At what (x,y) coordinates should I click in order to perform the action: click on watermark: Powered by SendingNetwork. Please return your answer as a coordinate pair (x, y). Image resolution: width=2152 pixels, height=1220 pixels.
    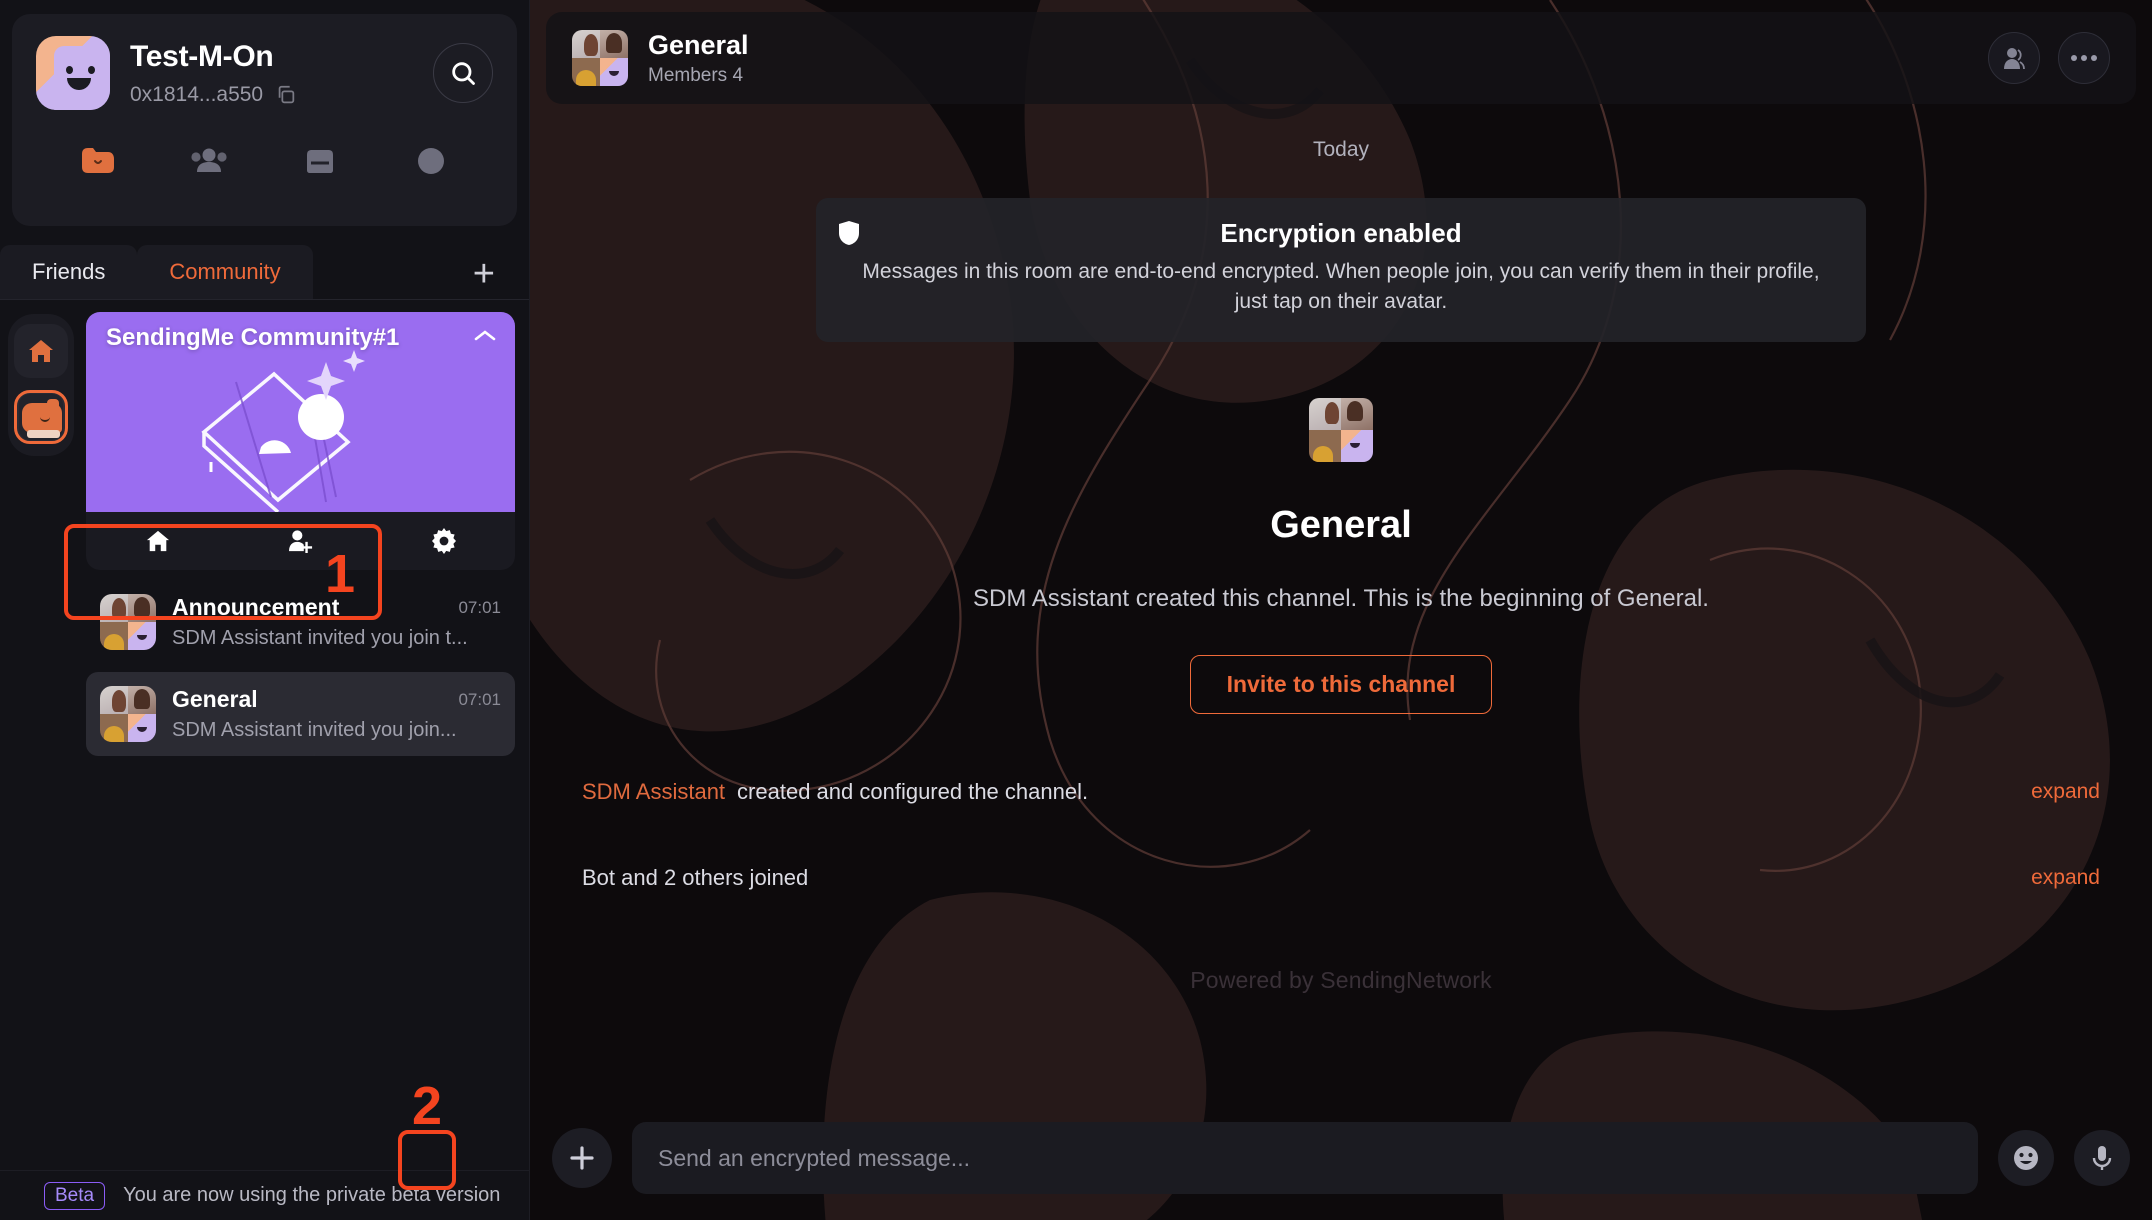
    Looking at the image, I should click on (1341, 980).